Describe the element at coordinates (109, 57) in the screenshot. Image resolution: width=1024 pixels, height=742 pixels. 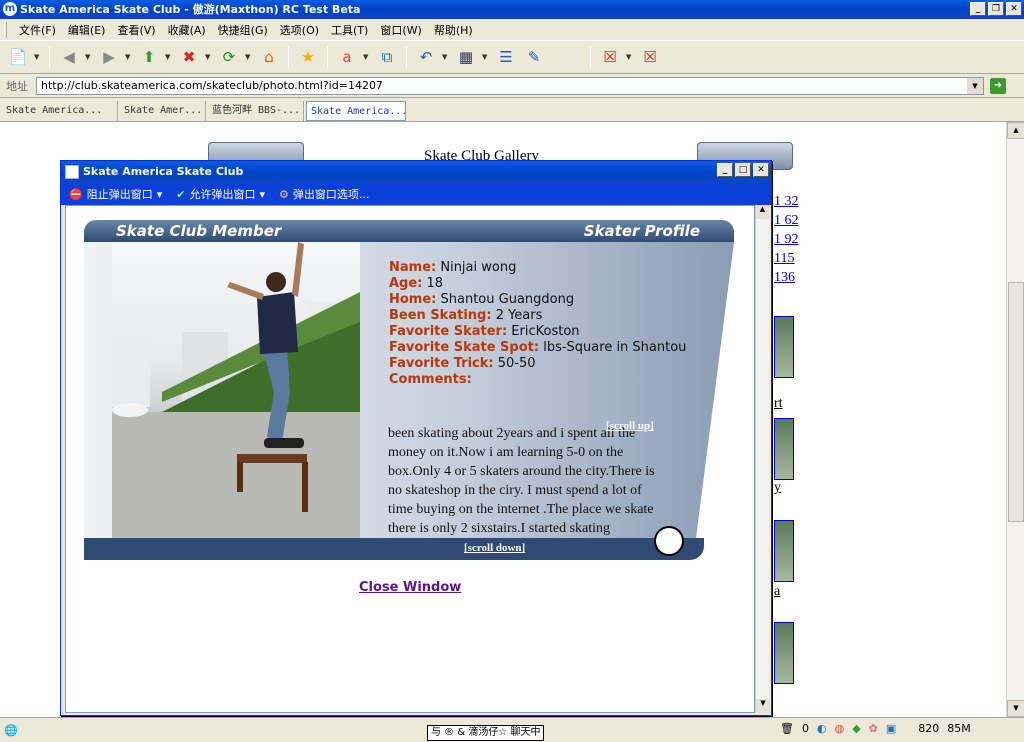
I see `forward-icon: ▶` at that location.